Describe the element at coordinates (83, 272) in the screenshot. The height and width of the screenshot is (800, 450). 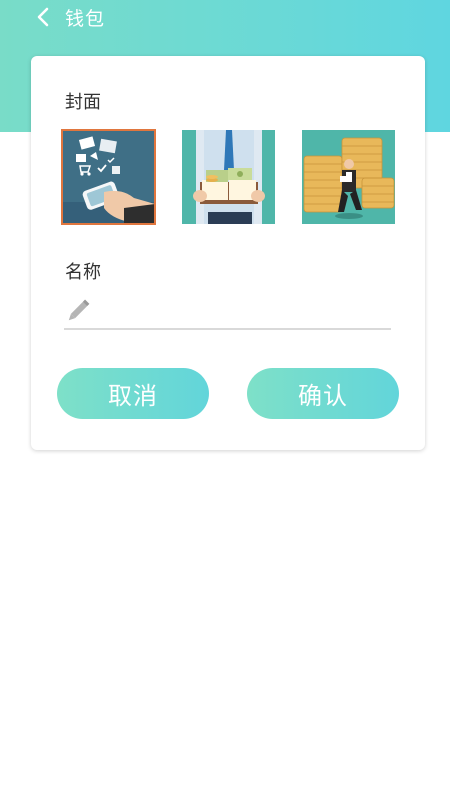
I see `name-label: 名称` at that location.